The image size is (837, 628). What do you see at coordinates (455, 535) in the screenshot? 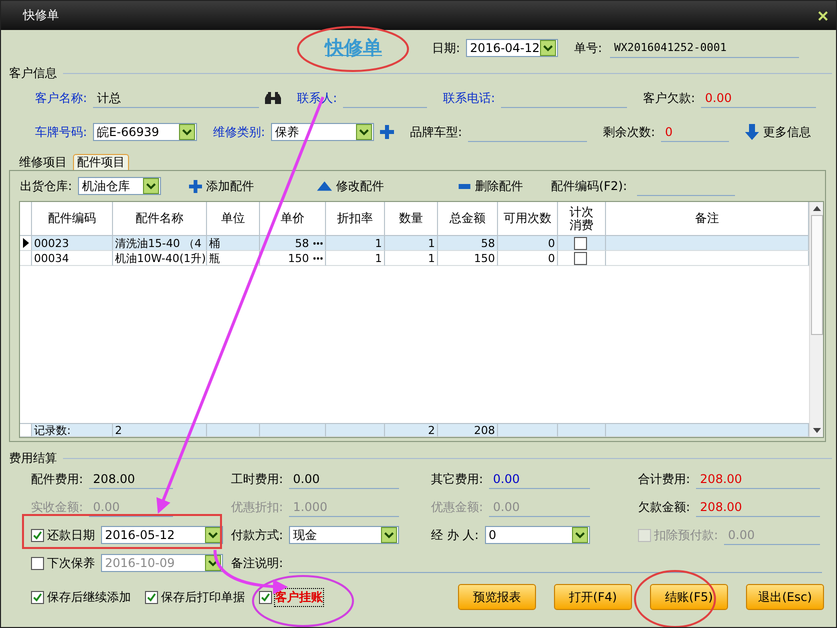
I see `field-label: 经 办 人:` at bounding box center [455, 535].